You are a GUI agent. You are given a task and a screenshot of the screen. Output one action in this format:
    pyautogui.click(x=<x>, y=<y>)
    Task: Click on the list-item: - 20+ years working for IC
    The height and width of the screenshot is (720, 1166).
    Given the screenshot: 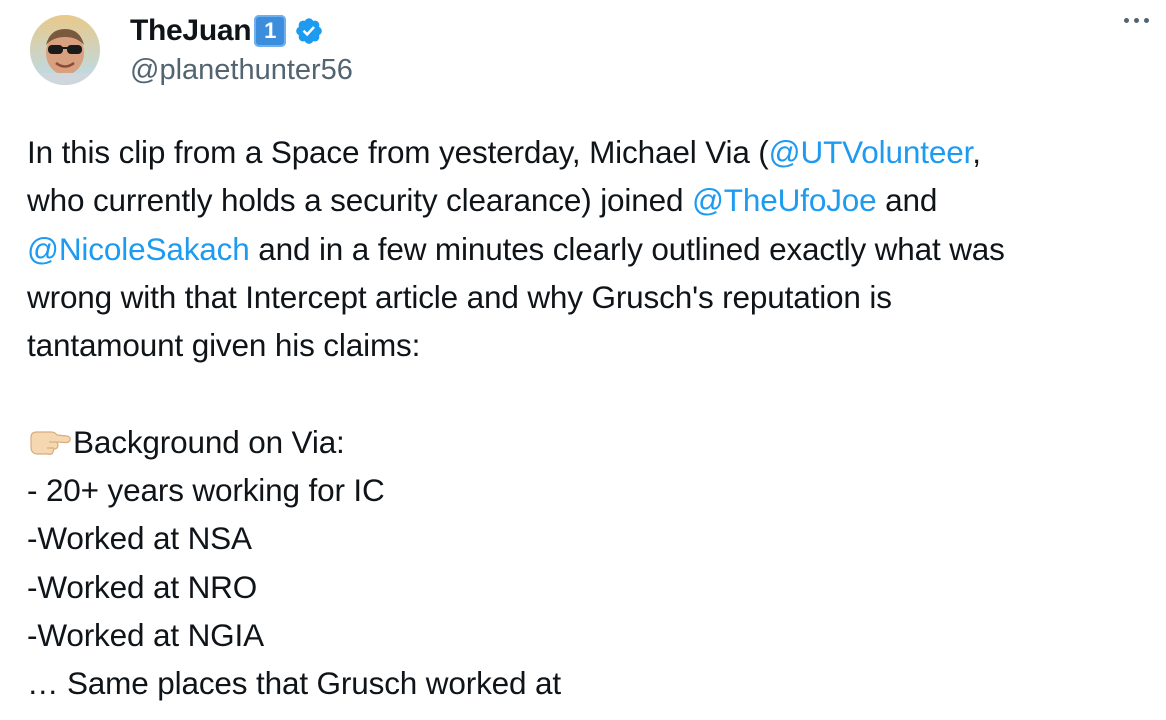 What is the action you would take?
    pyautogui.click(x=206, y=490)
    